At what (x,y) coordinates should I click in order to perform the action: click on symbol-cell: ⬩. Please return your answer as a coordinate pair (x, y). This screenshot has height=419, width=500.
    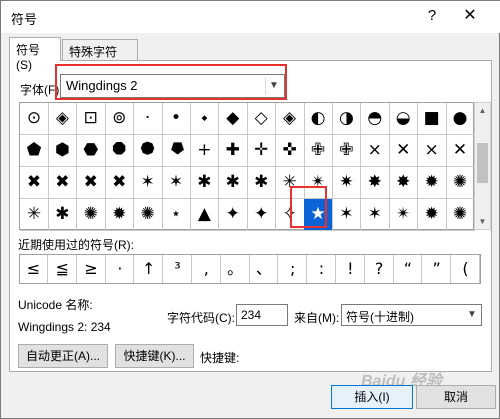
    Looking at the image, I should click on (205, 119).